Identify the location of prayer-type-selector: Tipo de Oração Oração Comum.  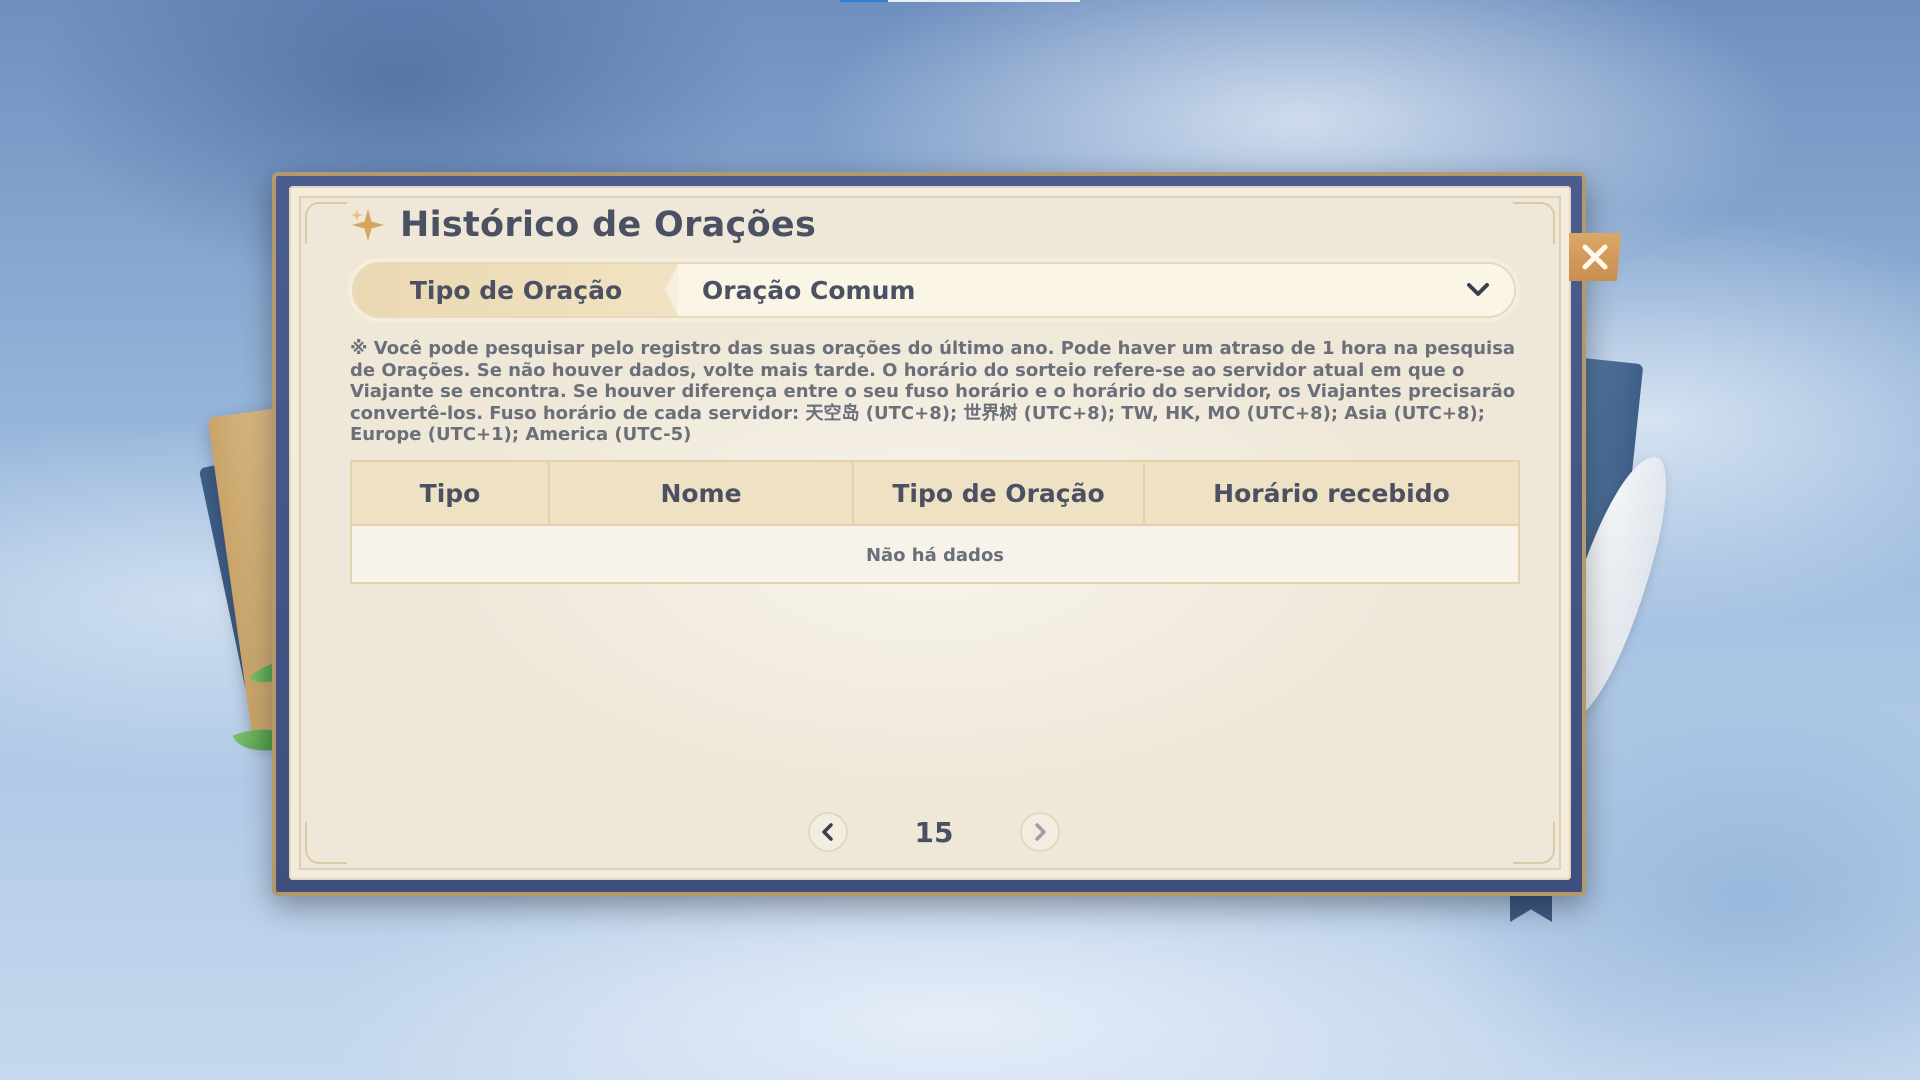
(934, 290).